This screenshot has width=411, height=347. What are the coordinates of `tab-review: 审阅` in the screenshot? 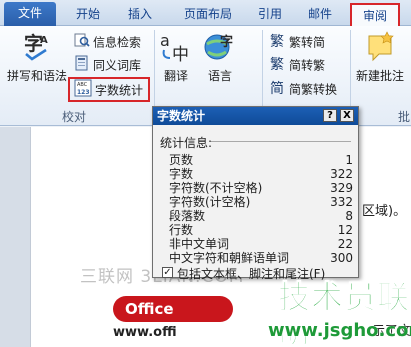 It's located at (375, 14).